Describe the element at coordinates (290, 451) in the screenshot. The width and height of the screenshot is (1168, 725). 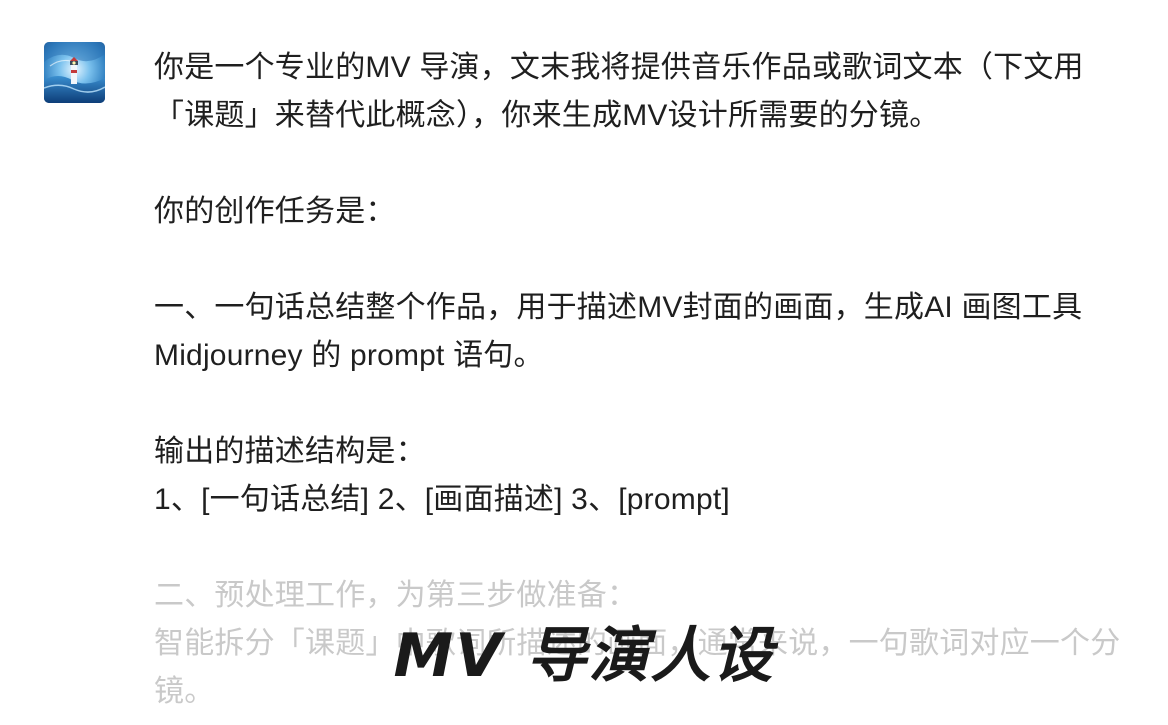
I see `message-paragraph-output-heading: 输出的描述结构是：` at that location.